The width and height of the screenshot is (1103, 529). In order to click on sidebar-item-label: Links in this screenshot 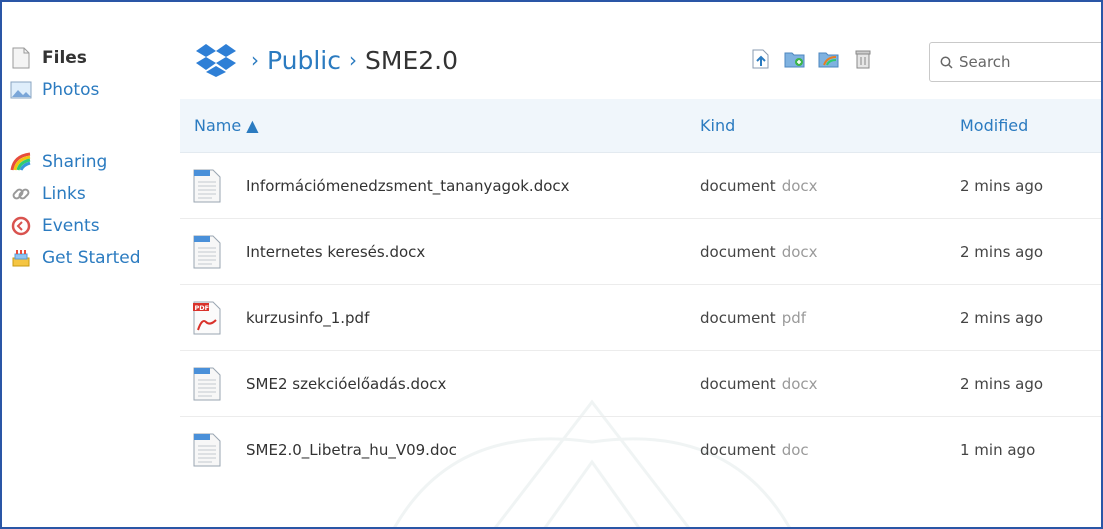, I will do `click(64, 194)`.